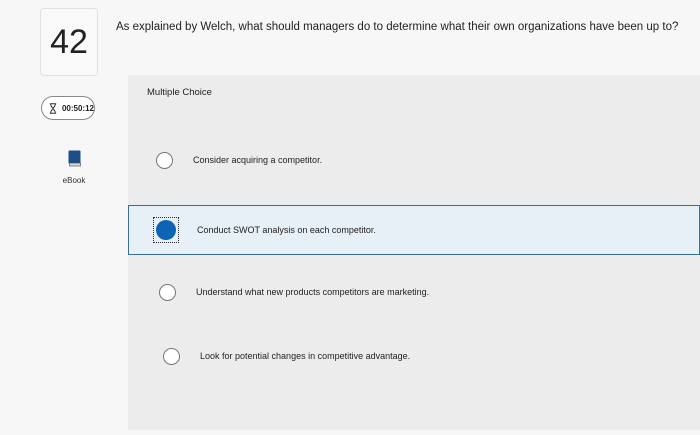  I want to click on ebook-label: eBook, so click(74, 180).